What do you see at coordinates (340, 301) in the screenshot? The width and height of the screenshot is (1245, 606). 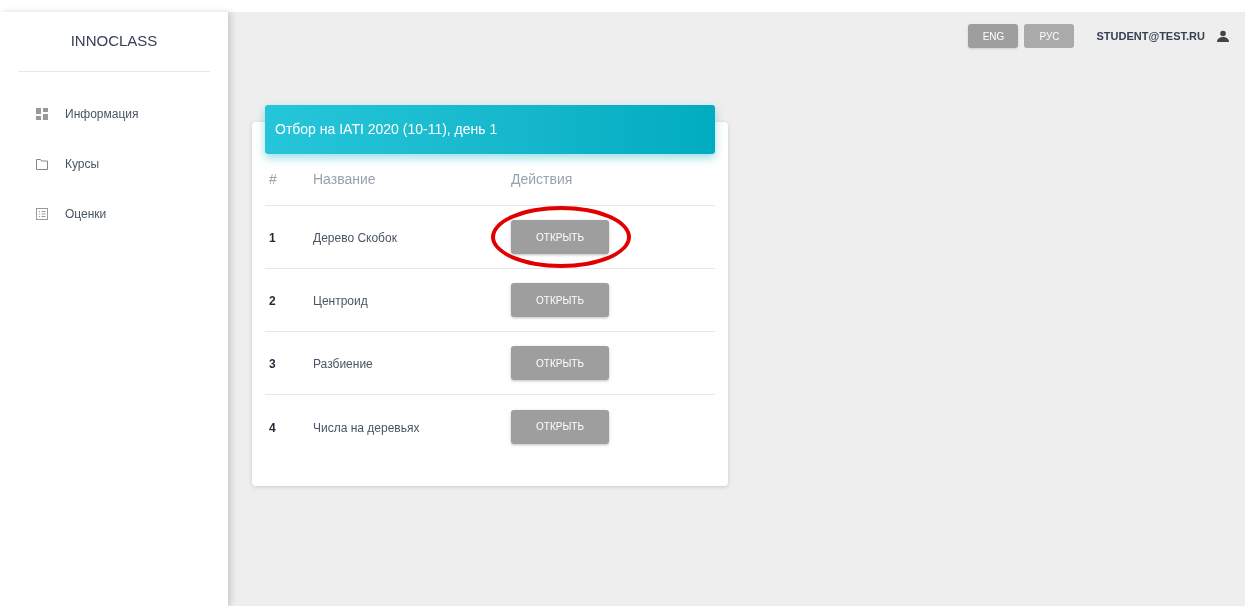 I see `task-name: Центроид` at bounding box center [340, 301].